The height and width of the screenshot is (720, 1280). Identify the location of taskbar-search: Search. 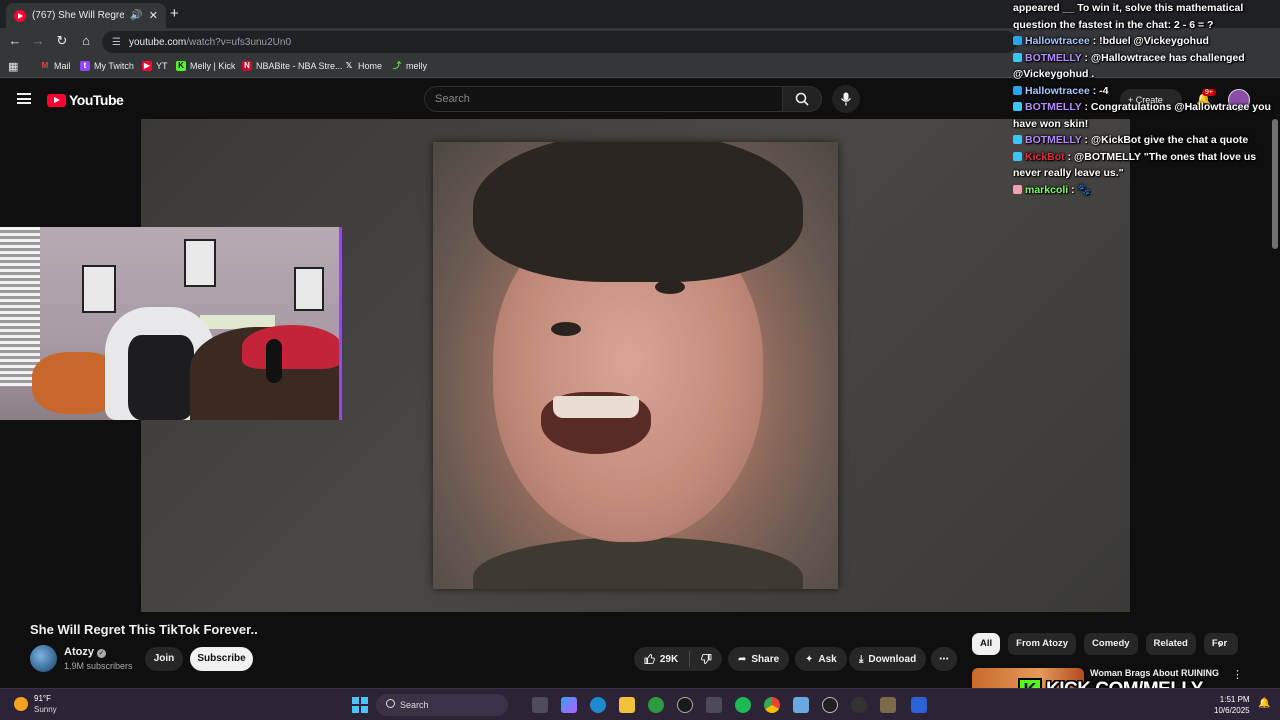
(442, 705).